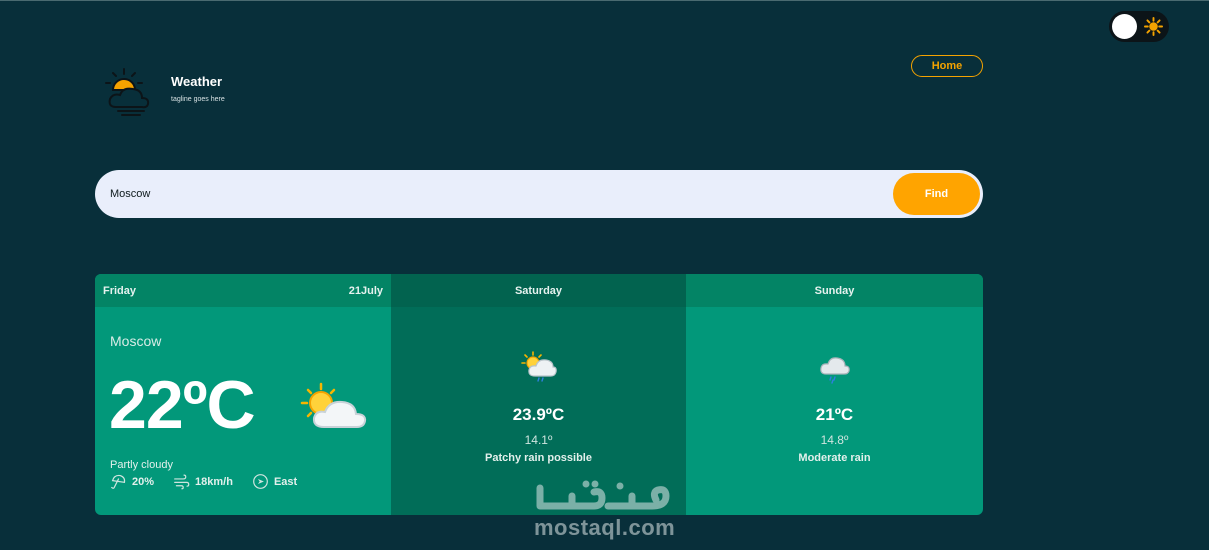  What do you see at coordinates (500, 194) in the screenshot?
I see `search-input` at bounding box center [500, 194].